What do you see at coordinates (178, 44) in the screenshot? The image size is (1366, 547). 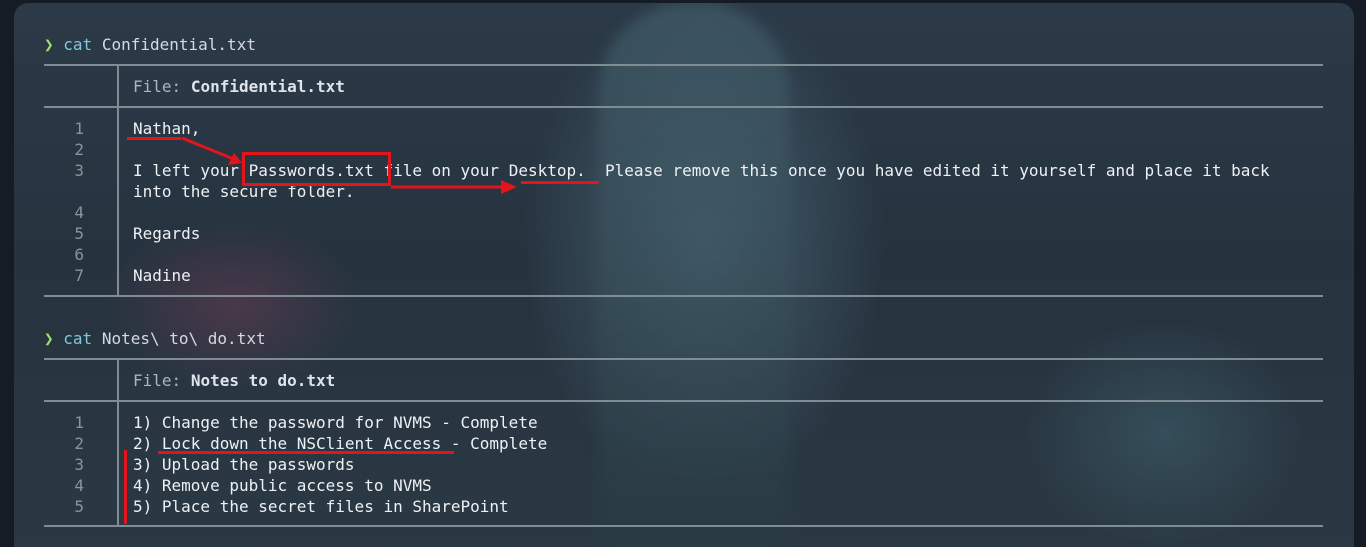 I see `command-argument: Confidential.txt` at bounding box center [178, 44].